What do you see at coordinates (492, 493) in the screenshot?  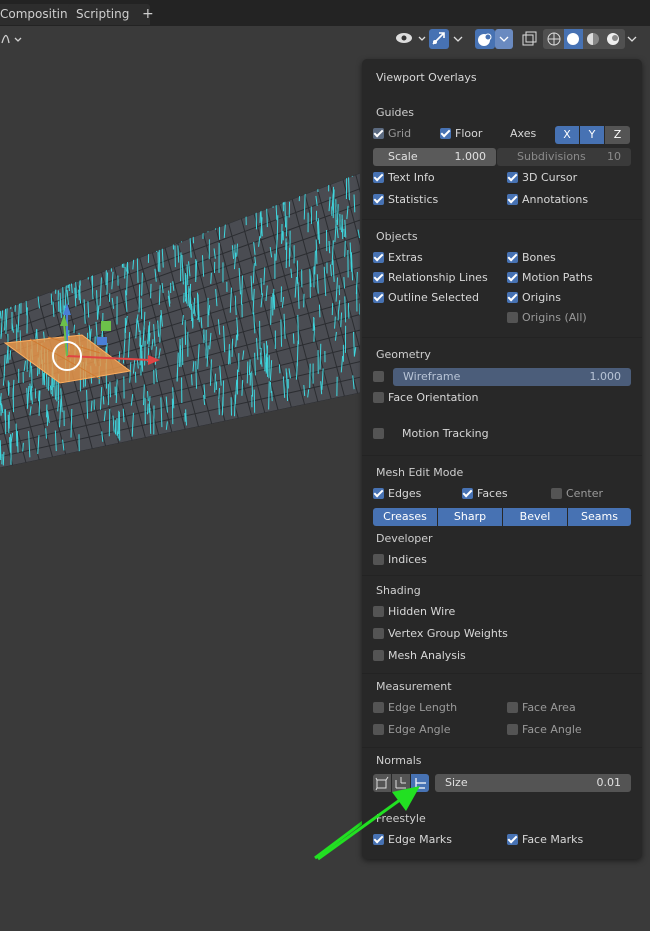 I see `faces-label: Faces` at bounding box center [492, 493].